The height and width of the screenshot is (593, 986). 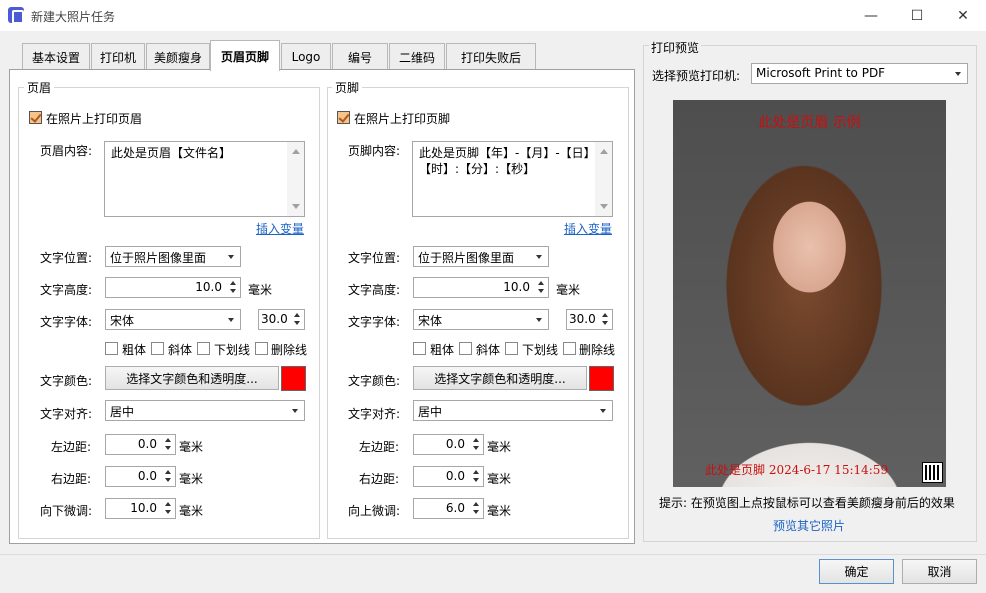 I want to click on footer-strike-label: 删除线, so click(x=597, y=350).